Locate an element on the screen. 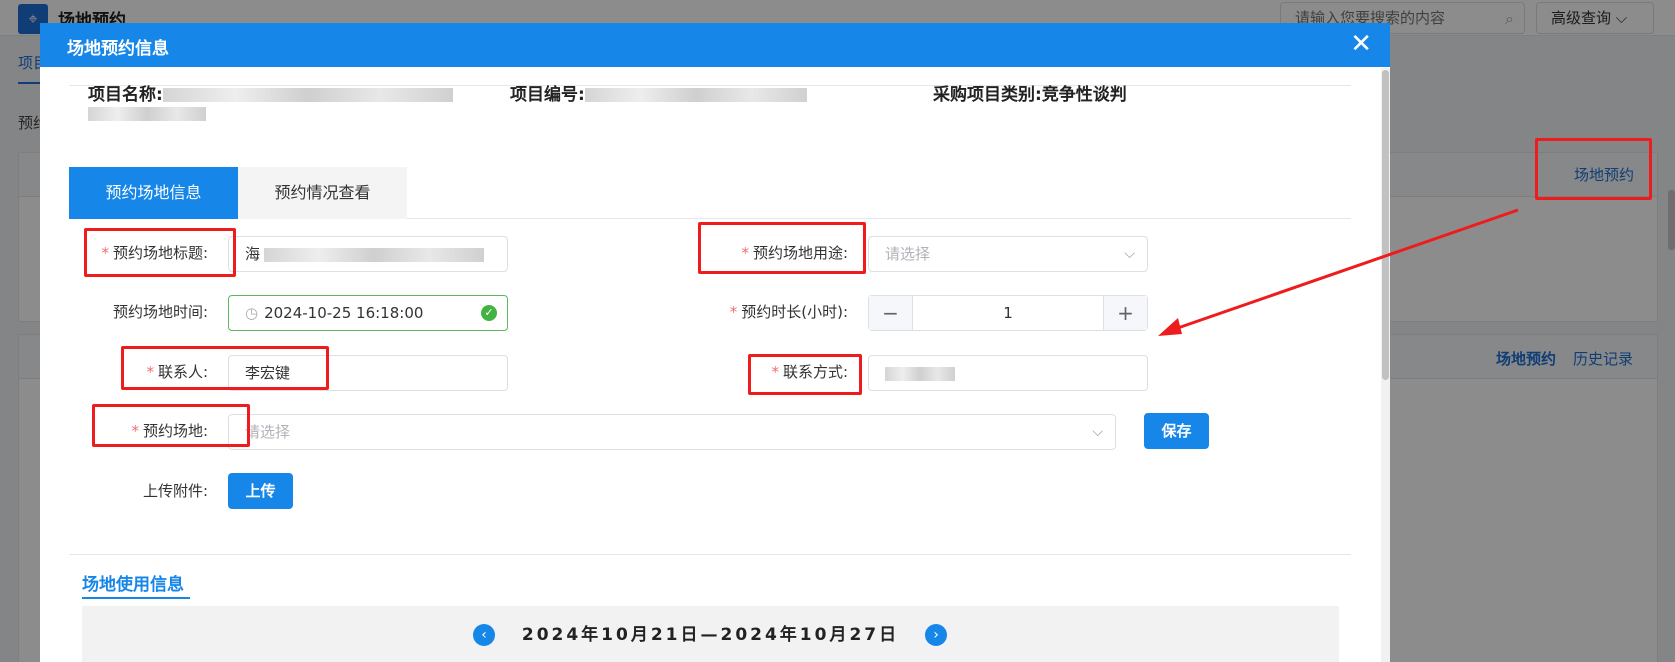  annotation-arrow is located at coordinates (1338, 272).